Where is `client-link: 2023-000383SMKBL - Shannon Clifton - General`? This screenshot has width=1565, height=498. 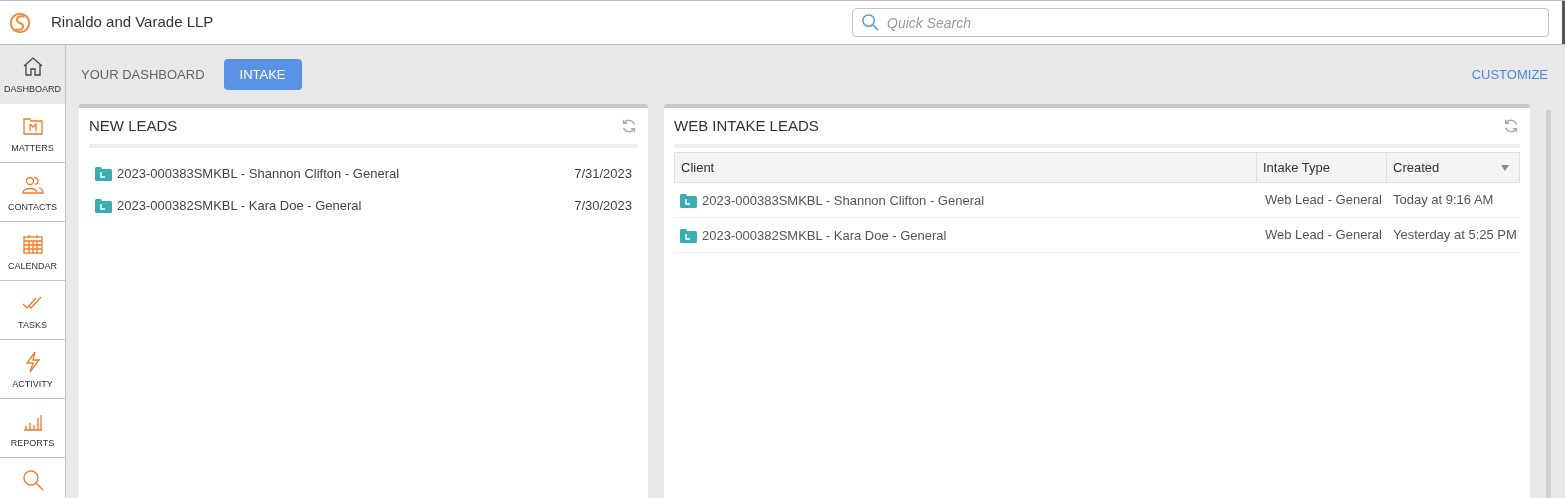 client-link: 2023-000383SMKBL - Shannon Clifton - General is located at coordinates (843, 201).